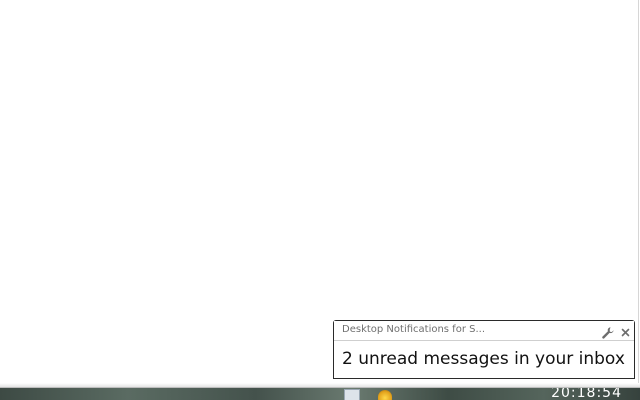  Describe the element at coordinates (352, 394) in the screenshot. I see `taskbar-window-button` at that location.